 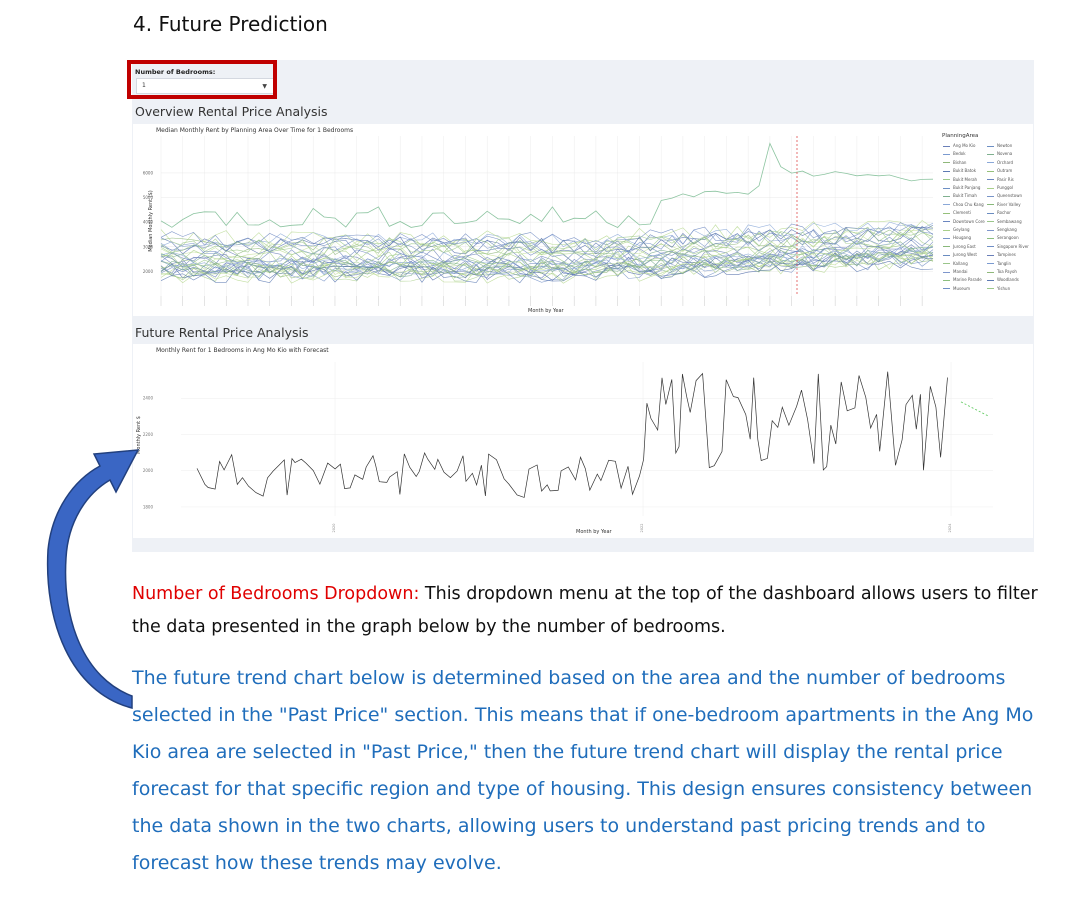 What do you see at coordinates (975, 409) in the screenshot?
I see `future-forecast-line` at bounding box center [975, 409].